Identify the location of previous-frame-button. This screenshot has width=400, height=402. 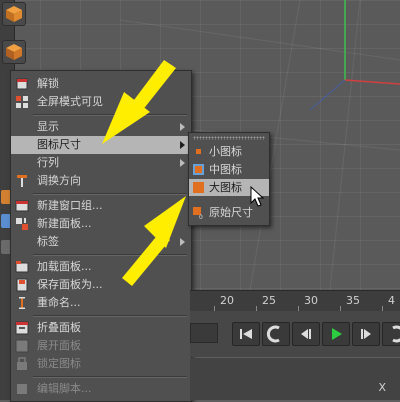
(306, 334).